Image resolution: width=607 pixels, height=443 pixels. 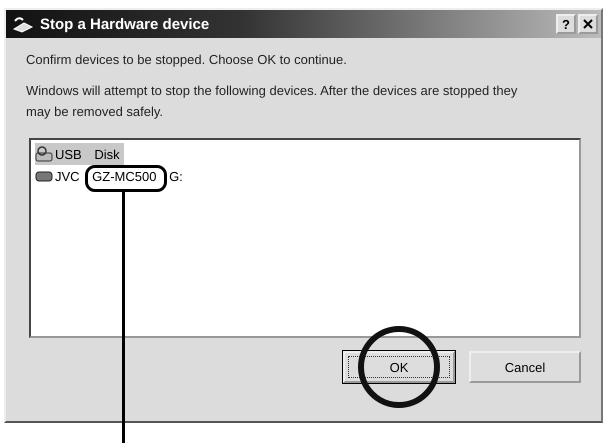 What do you see at coordinates (125, 24) in the screenshot?
I see `window-title: Stop a Hardware device` at bounding box center [125, 24].